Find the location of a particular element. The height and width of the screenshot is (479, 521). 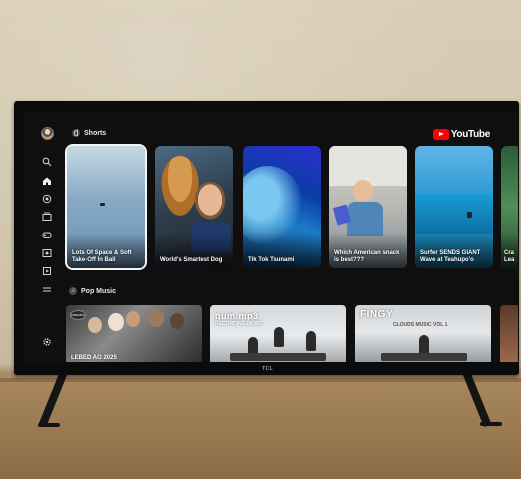

event-badge: FRIENDS is located at coordinates (78, 315).